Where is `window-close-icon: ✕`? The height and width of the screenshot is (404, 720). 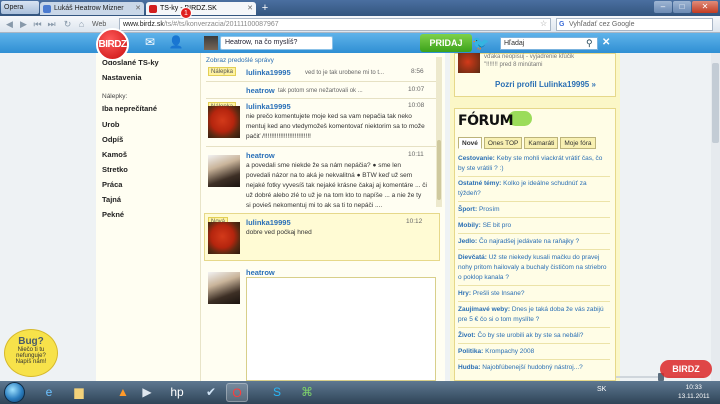 window-close-icon: ✕ is located at coordinates (705, 7).